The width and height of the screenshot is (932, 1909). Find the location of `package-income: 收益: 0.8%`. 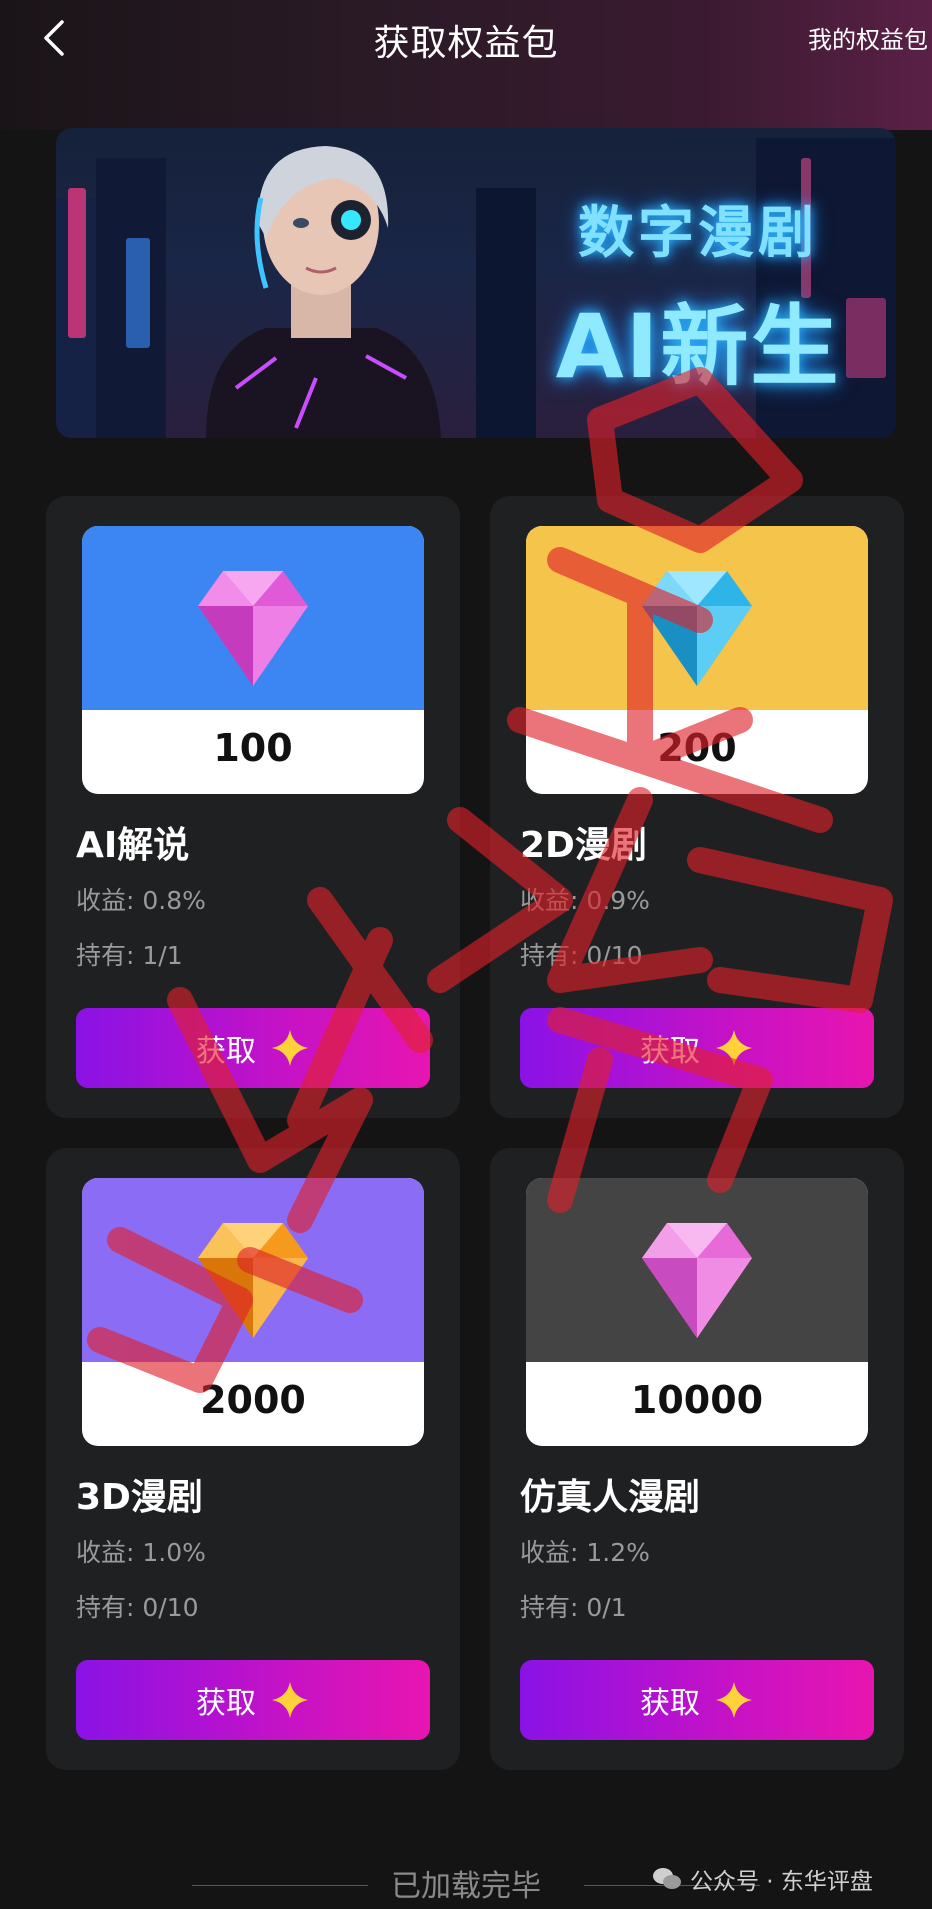

package-income: 收益: 0.8% is located at coordinates (141, 900).